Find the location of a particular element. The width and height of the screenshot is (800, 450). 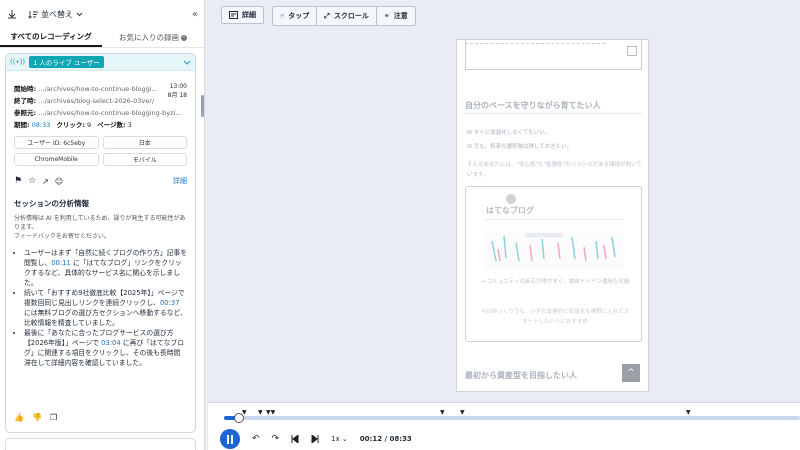

browser-tag: ChromeMobile is located at coordinates (56, 159).